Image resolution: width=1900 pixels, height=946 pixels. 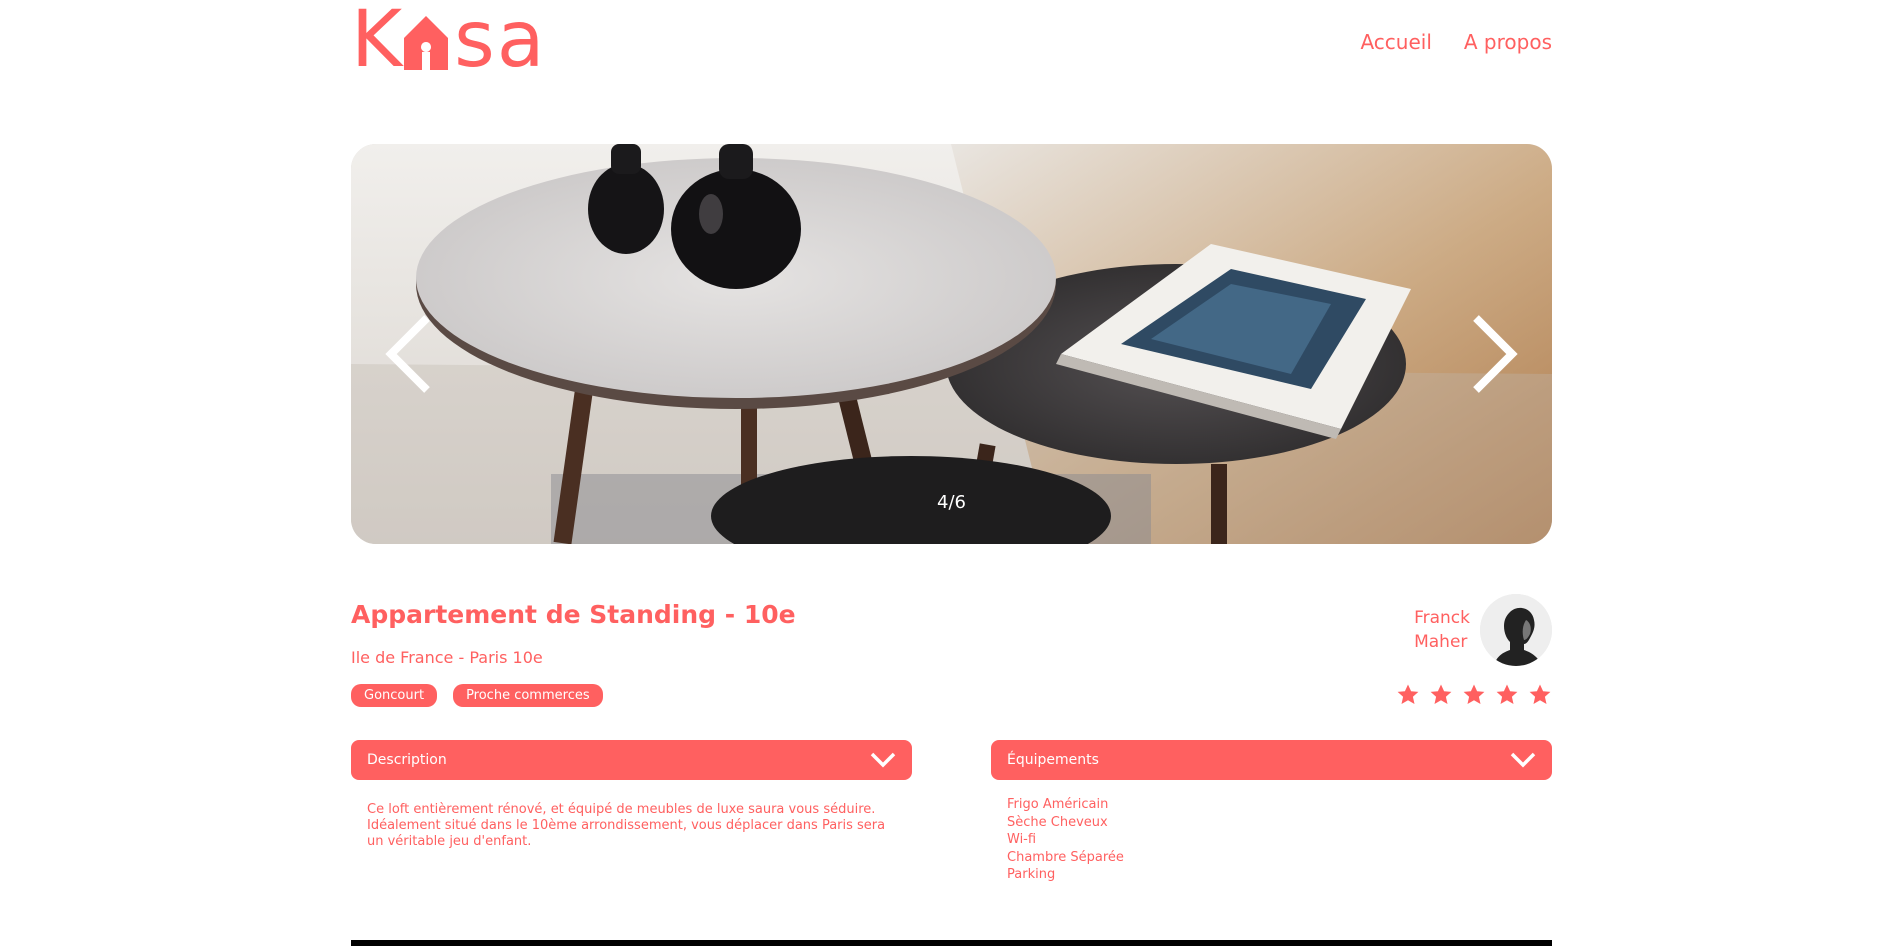 I want to click on equipment-item: Sèche Cheveux, so click(x=1057, y=822).